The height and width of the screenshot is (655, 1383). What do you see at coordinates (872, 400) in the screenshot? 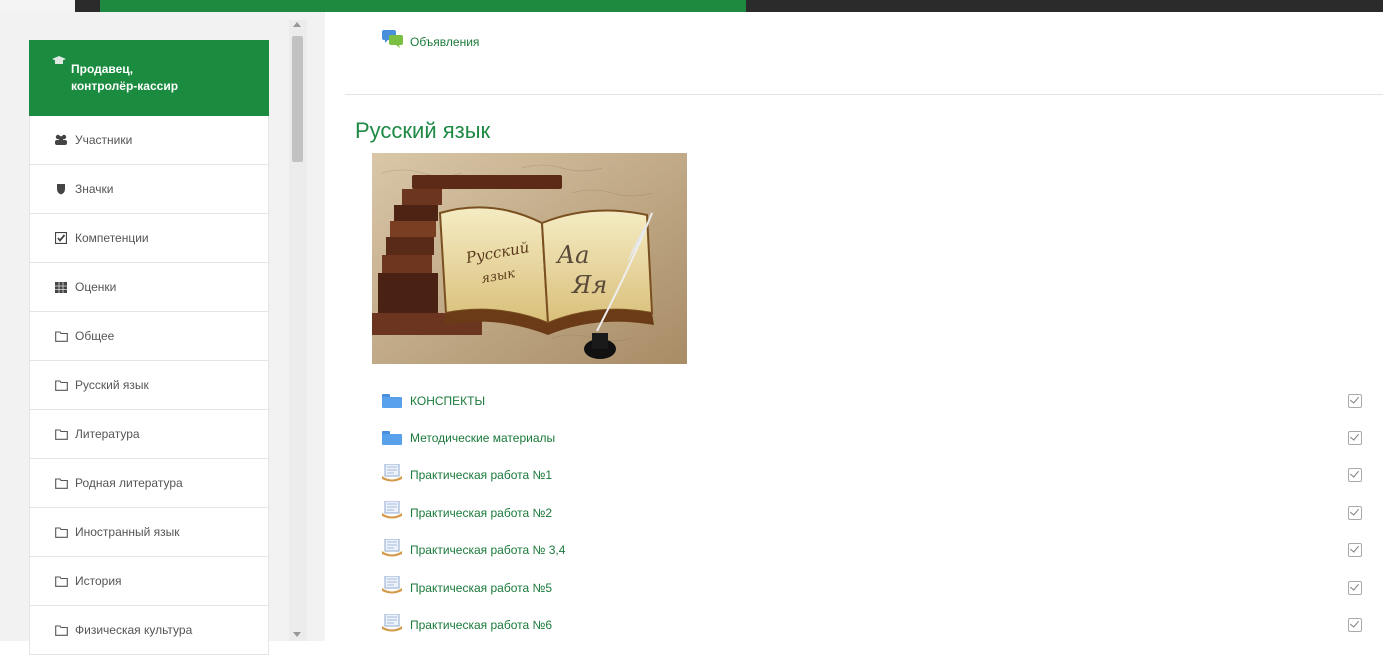
I see `activity-item-folder: КОНСПЕКТЫ` at bounding box center [872, 400].